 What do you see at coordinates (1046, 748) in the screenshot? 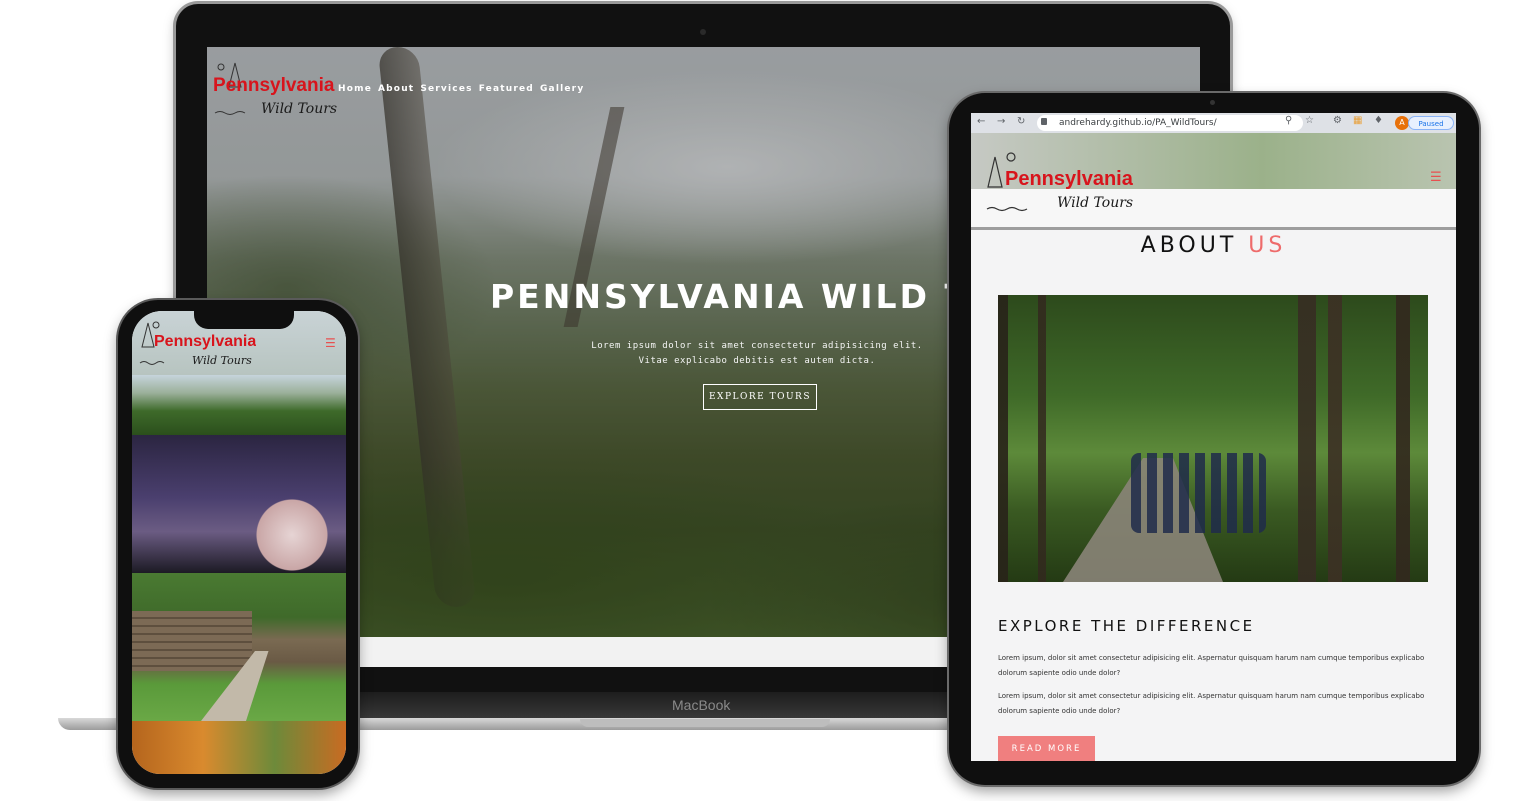
I see `read-more-button: READ MORE` at bounding box center [1046, 748].